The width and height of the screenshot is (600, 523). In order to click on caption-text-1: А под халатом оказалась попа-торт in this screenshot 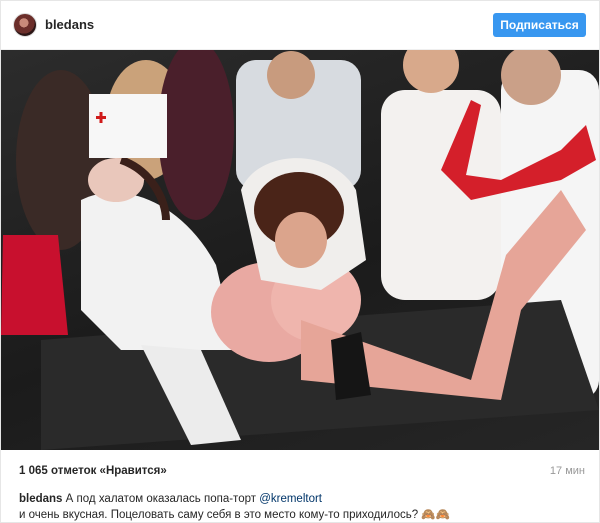, I will do `click(160, 499)`.